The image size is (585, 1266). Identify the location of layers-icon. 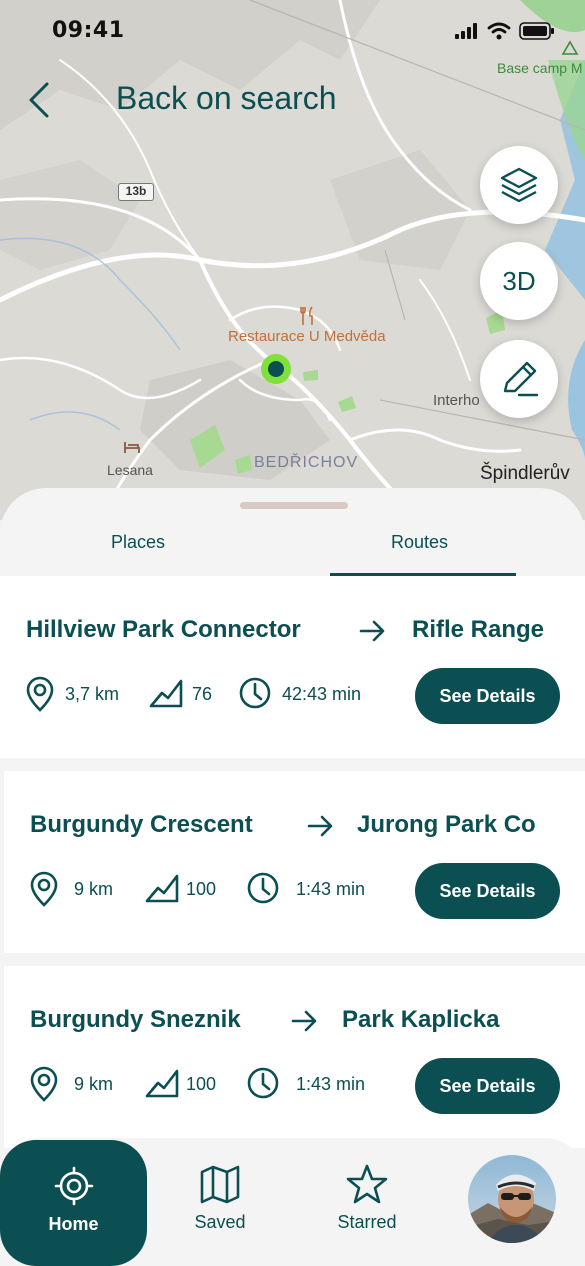
(519, 185).